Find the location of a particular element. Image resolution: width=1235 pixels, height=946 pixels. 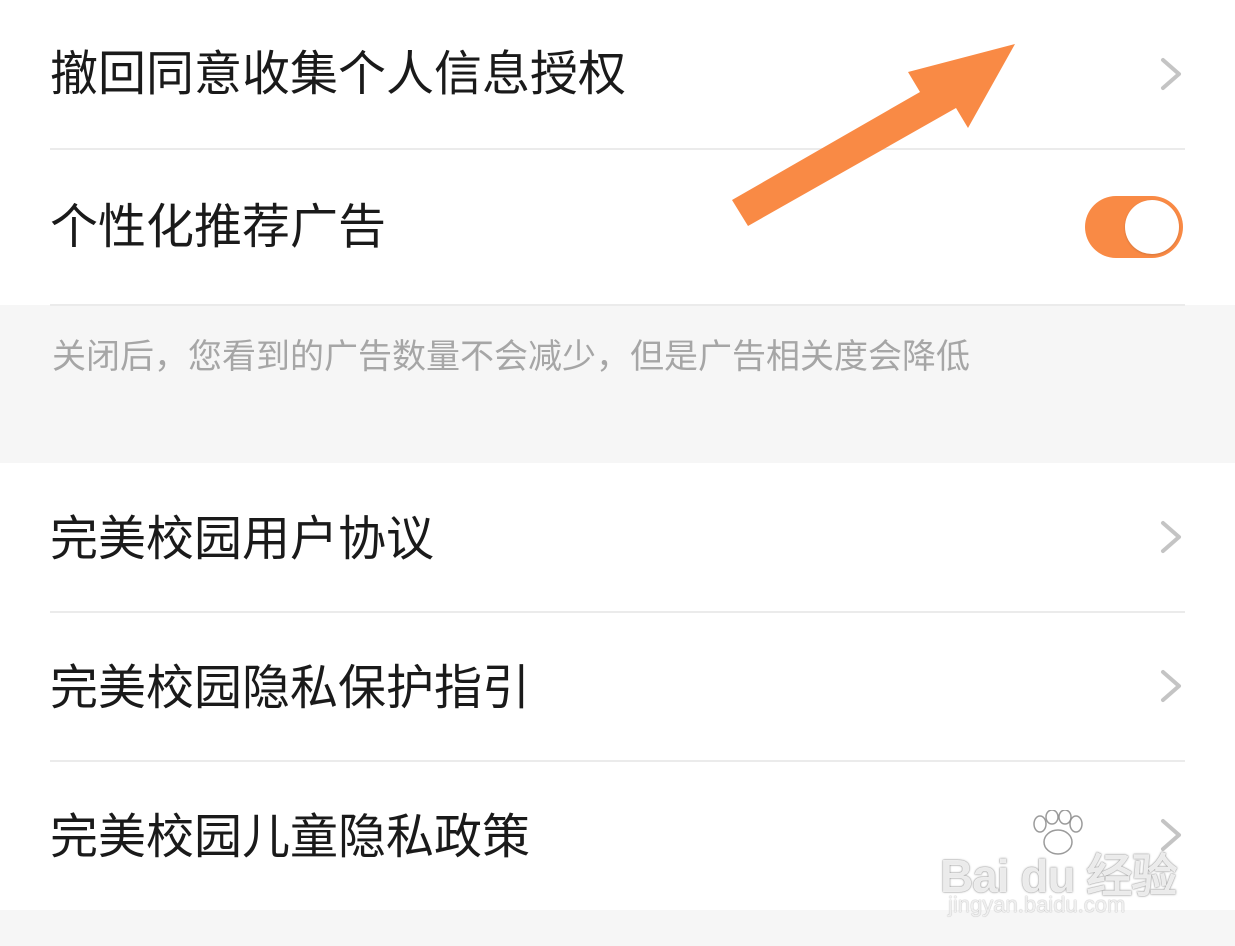

personalized-ads-label: 个性化推荐广告 is located at coordinates (218, 227).